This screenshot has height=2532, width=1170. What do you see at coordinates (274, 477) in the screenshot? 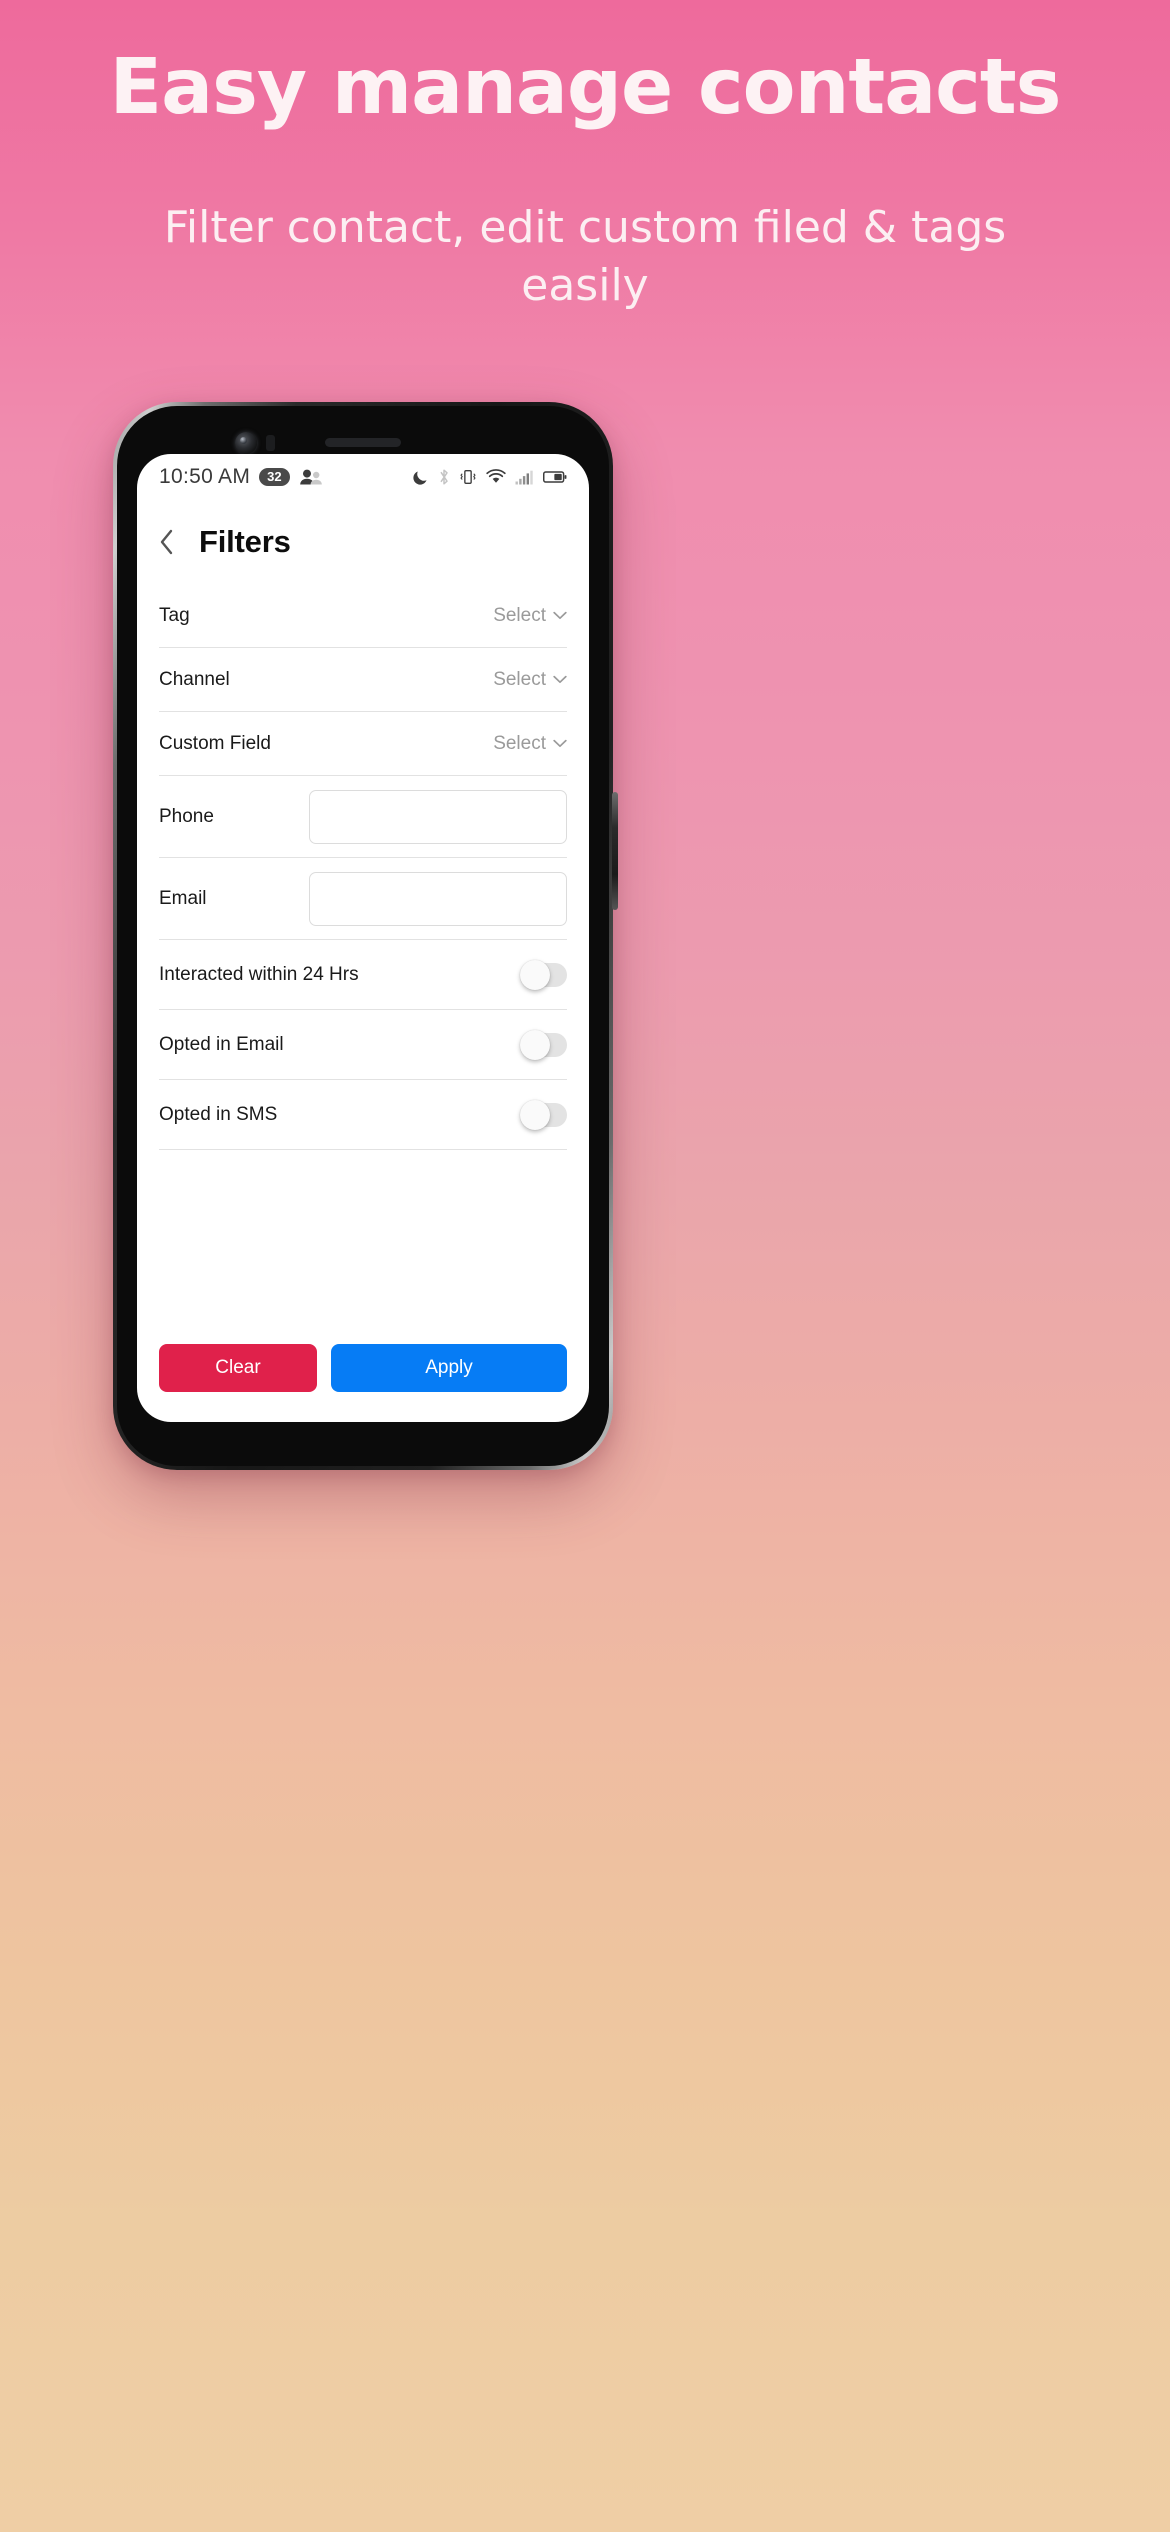
I see `notification-count-badge: 32` at bounding box center [274, 477].